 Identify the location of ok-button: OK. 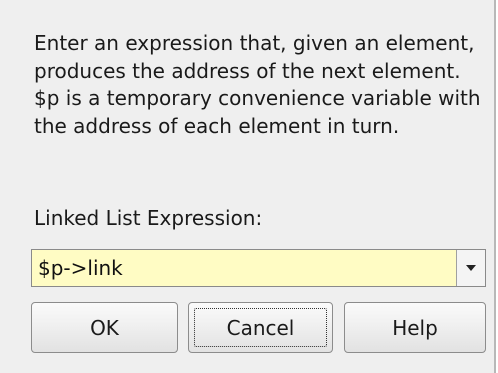
(104, 327).